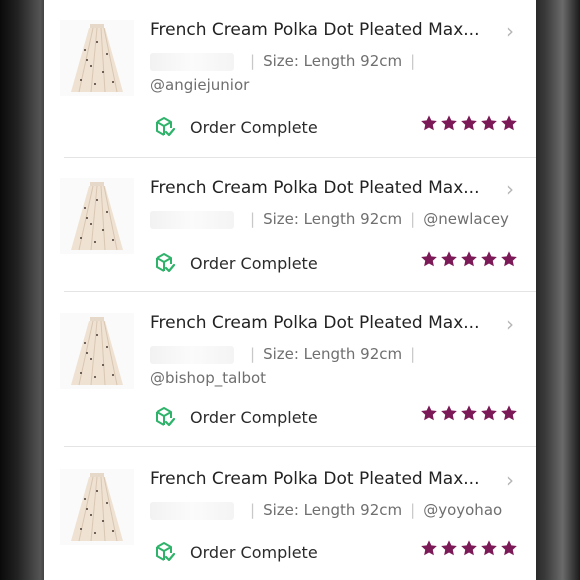 This screenshot has width=580, height=580. What do you see at coordinates (462, 510) in the screenshot?
I see `buyer-username: @yoyohao` at bounding box center [462, 510].